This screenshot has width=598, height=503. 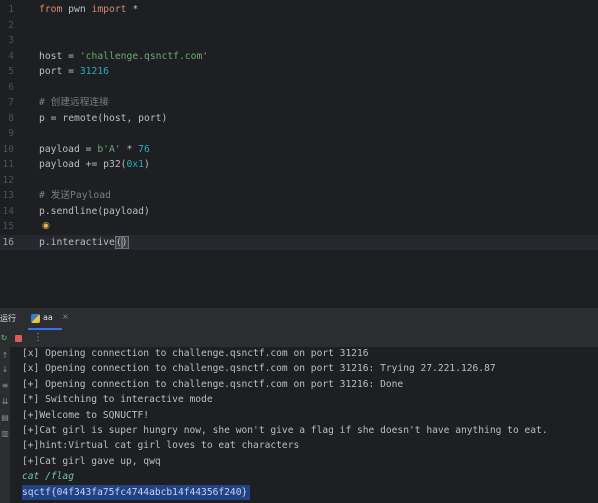 I want to click on line-number: 16, so click(x=8, y=242).